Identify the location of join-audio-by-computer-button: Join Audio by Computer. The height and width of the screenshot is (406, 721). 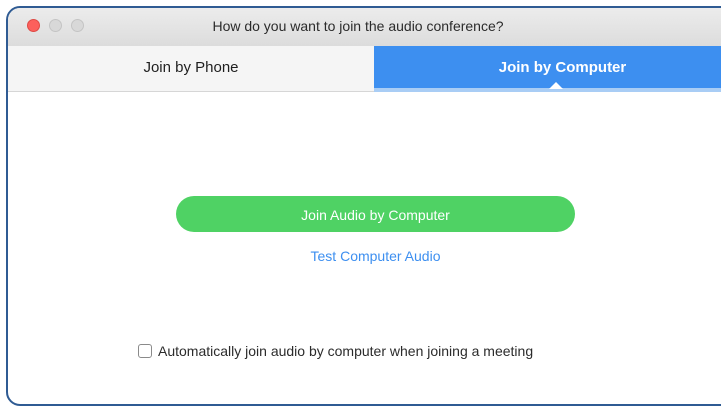
(375, 214).